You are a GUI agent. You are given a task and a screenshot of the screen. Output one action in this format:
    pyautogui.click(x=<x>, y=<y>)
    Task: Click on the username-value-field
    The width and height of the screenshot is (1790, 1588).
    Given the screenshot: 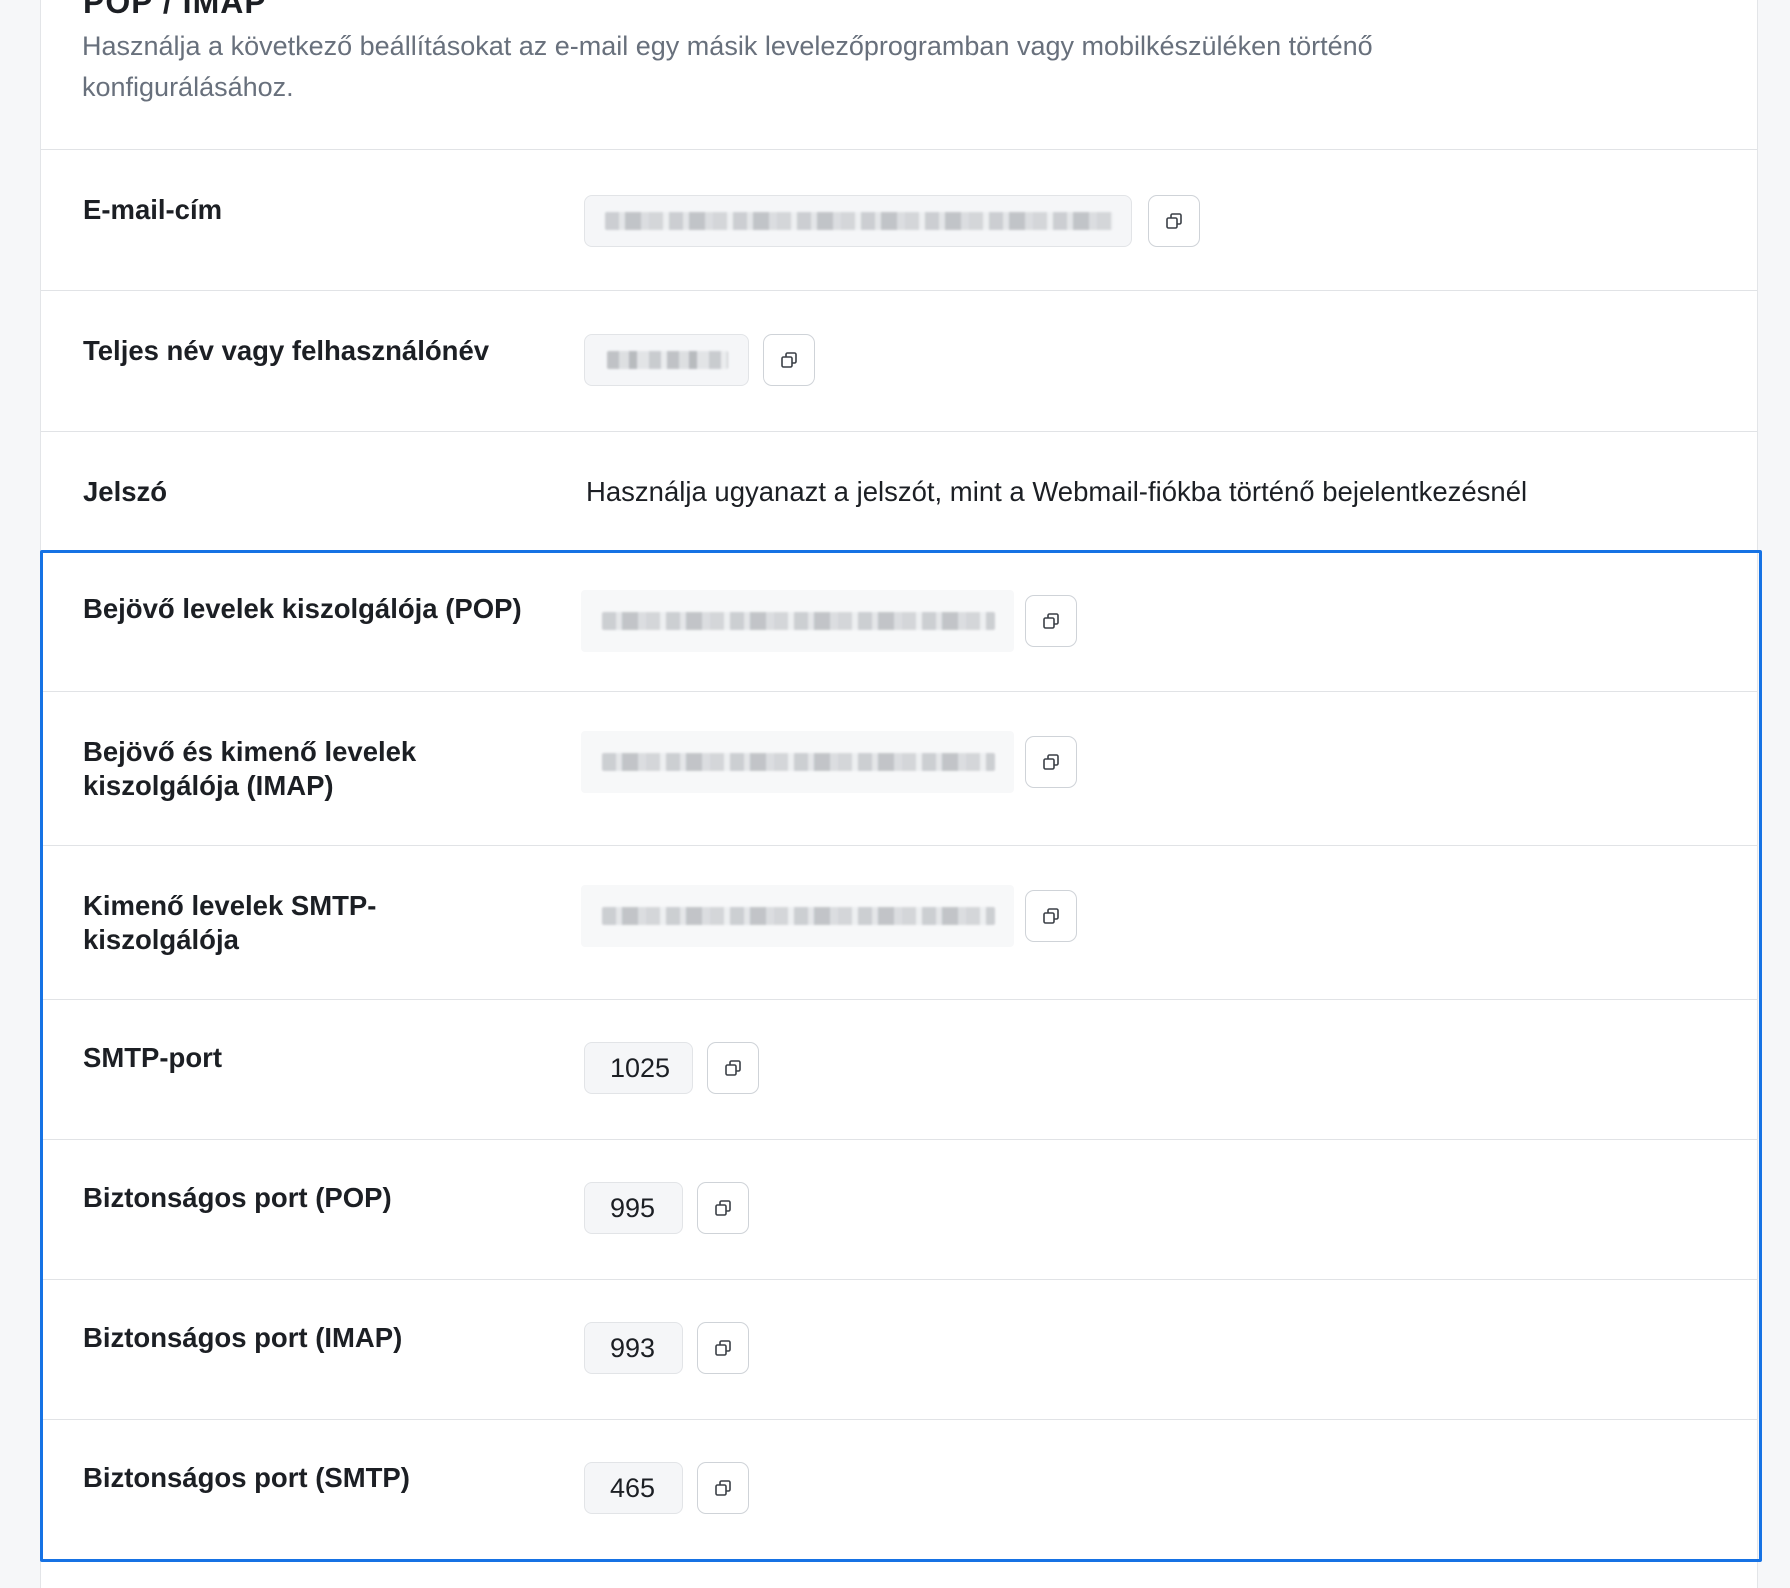 What is the action you would take?
    pyautogui.click(x=666, y=360)
    